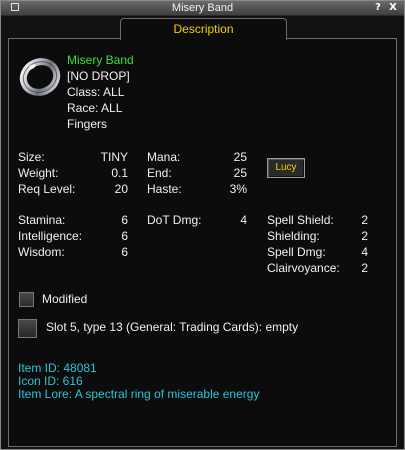  Describe the element at coordinates (26, 299) in the screenshot. I see `modified-checkbox` at that location.